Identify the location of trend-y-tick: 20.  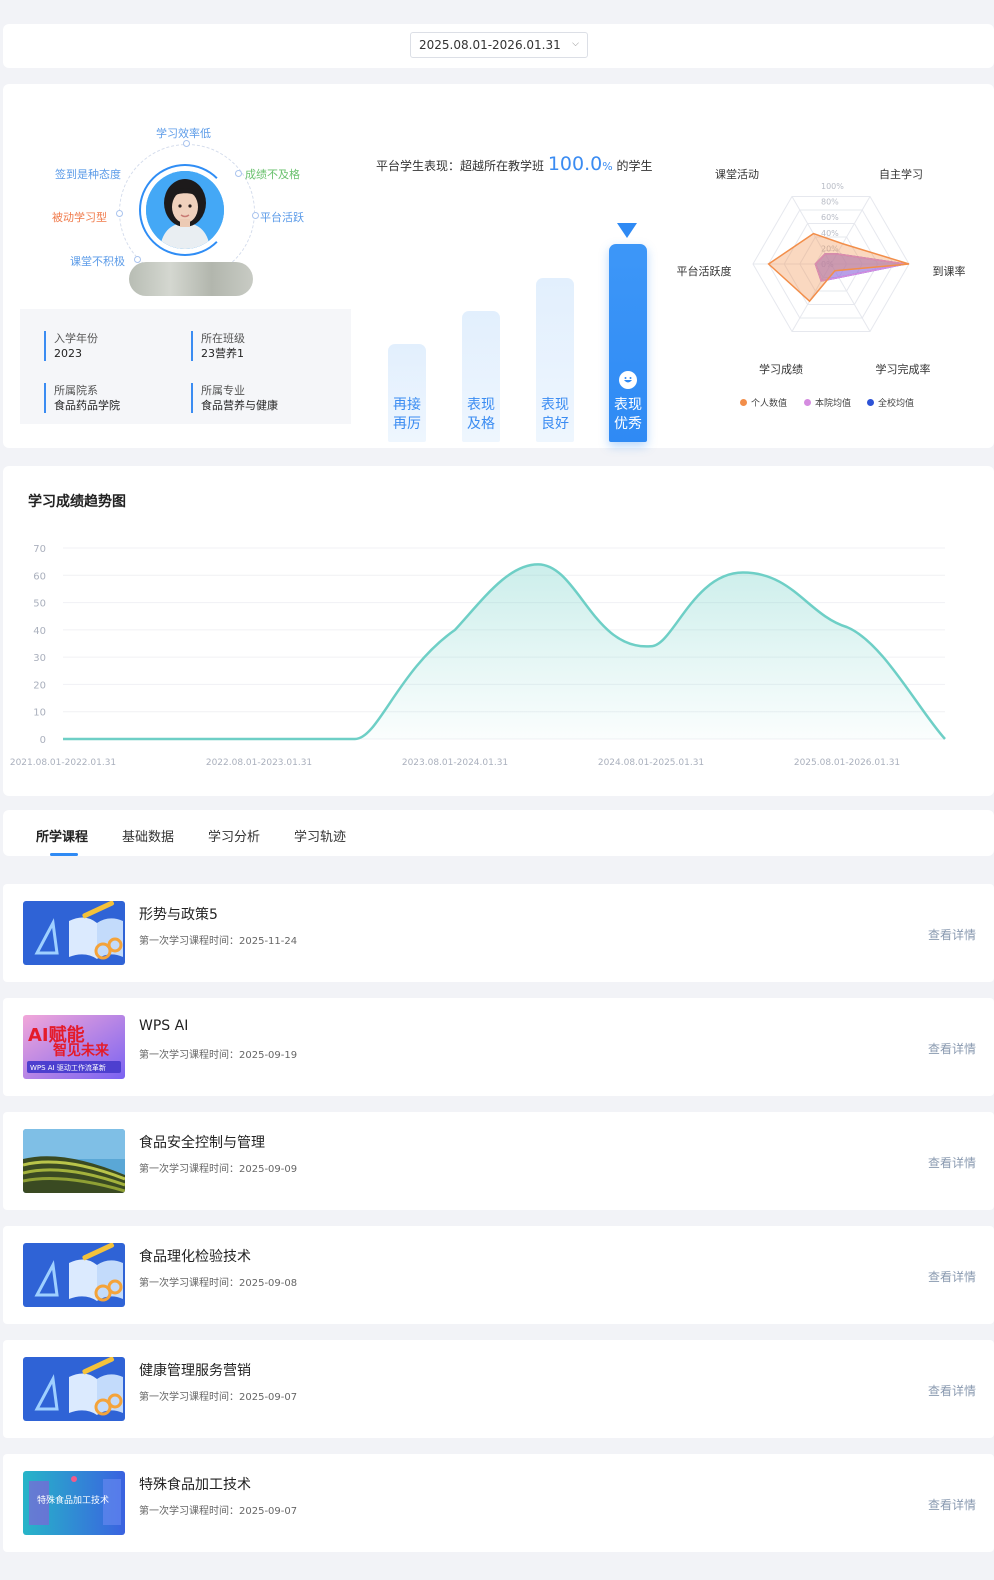
(39, 685).